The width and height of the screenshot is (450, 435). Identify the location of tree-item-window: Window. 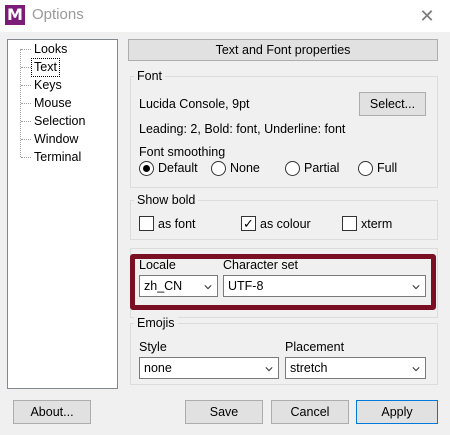
(56, 139).